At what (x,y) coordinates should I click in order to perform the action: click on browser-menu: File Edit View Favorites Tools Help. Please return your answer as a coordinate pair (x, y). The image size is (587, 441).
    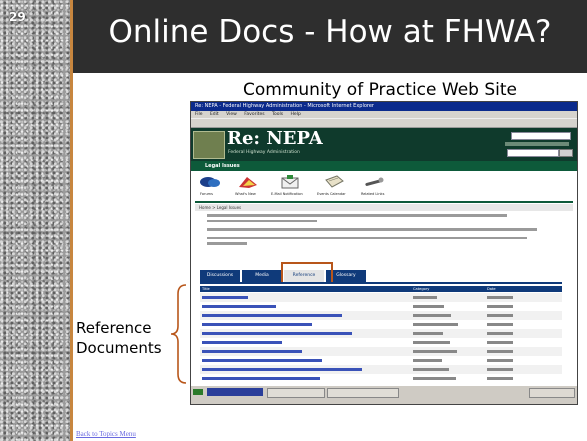
    Looking at the image, I should click on (384, 114).